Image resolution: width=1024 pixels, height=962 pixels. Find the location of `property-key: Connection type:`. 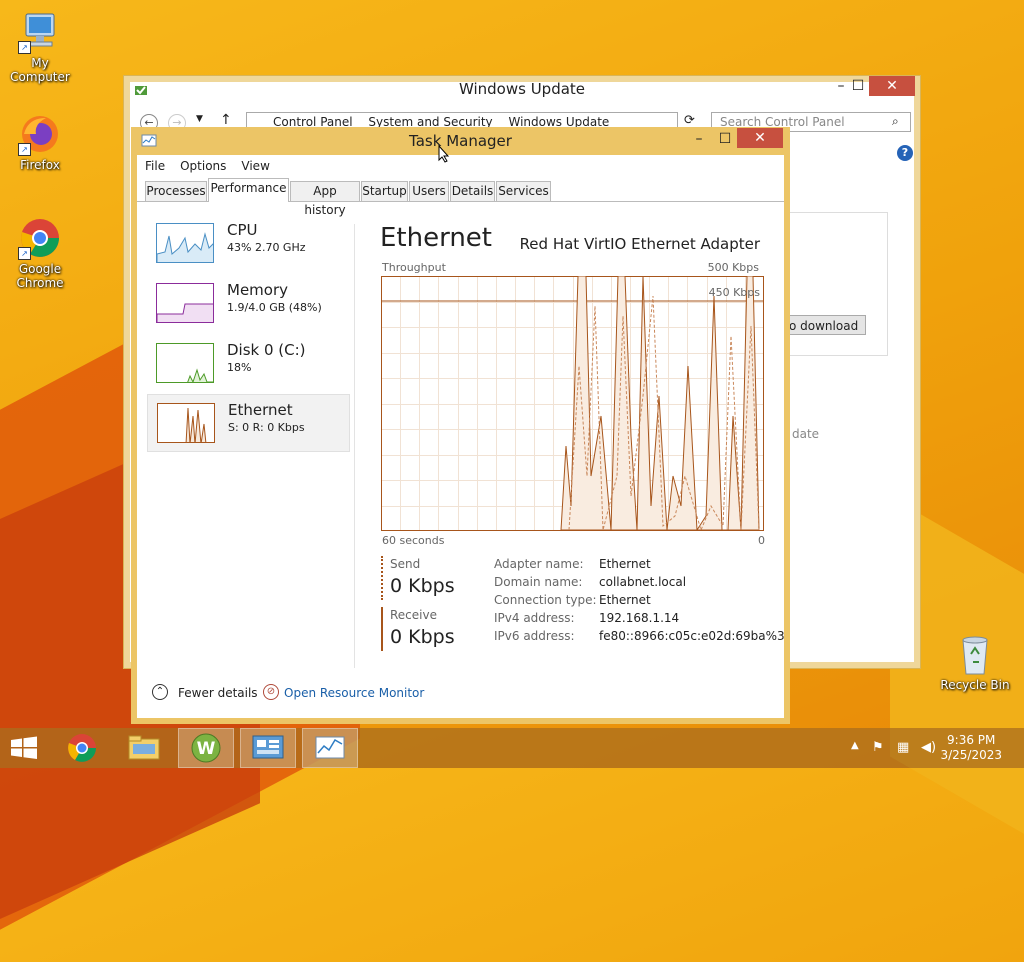

property-key: Connection type: is located at coordinates (545, 600).